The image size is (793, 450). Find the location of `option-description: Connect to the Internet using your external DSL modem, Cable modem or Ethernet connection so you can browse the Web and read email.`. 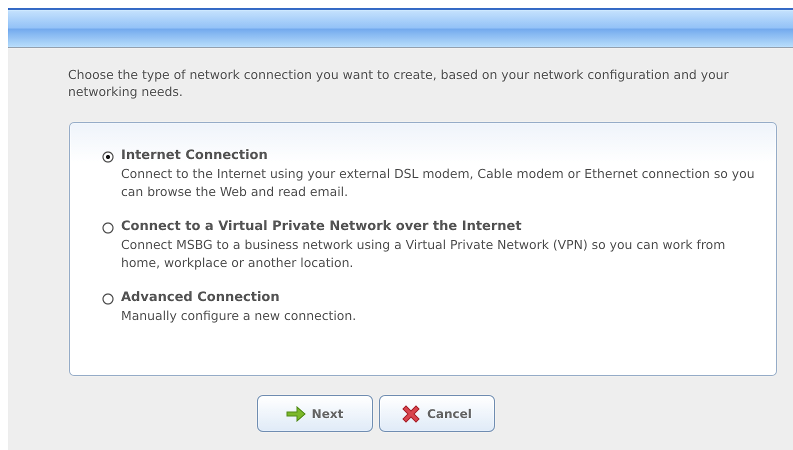

option-description: Connect to the Internet using your external DSL modem, Cable modem or Ethernet connection so you can browse the Web and read email. is located at coordinates (438, 183).